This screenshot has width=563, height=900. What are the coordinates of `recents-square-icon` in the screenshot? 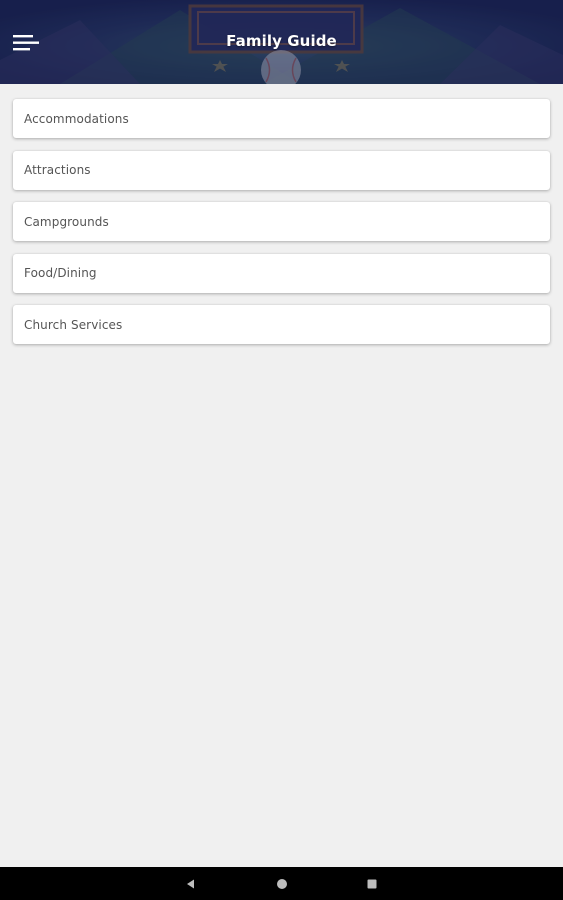 It's located at (372, 884).